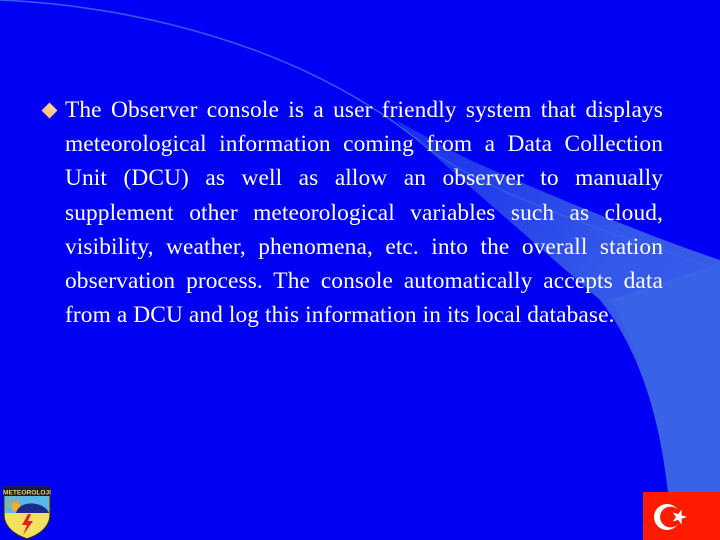 The width and height of the screenshot is (720, 540). What do you see at coordinates (49, 110) in the screenshot?
I see `diamond-bullet-icon` at bounding box center [49, 110].